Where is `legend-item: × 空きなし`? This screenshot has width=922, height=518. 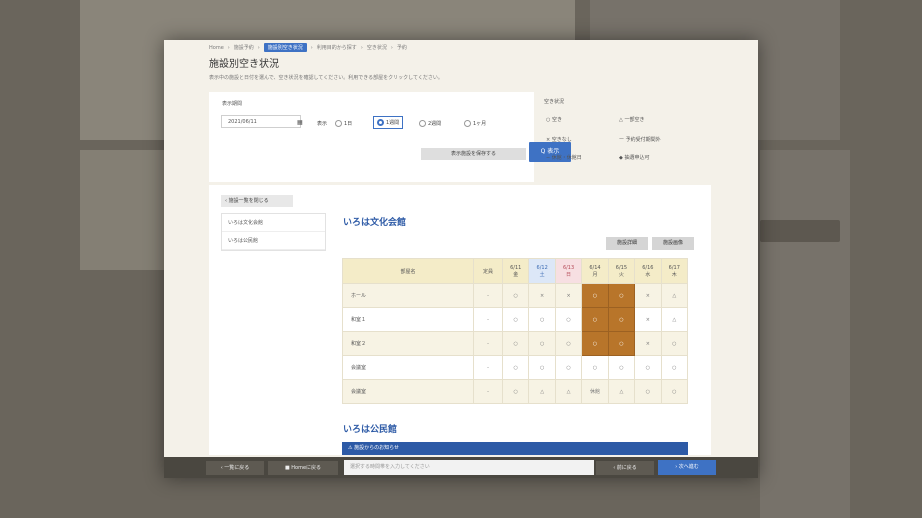 legend-item: × 空きなし is located at coordinates (559, 140).